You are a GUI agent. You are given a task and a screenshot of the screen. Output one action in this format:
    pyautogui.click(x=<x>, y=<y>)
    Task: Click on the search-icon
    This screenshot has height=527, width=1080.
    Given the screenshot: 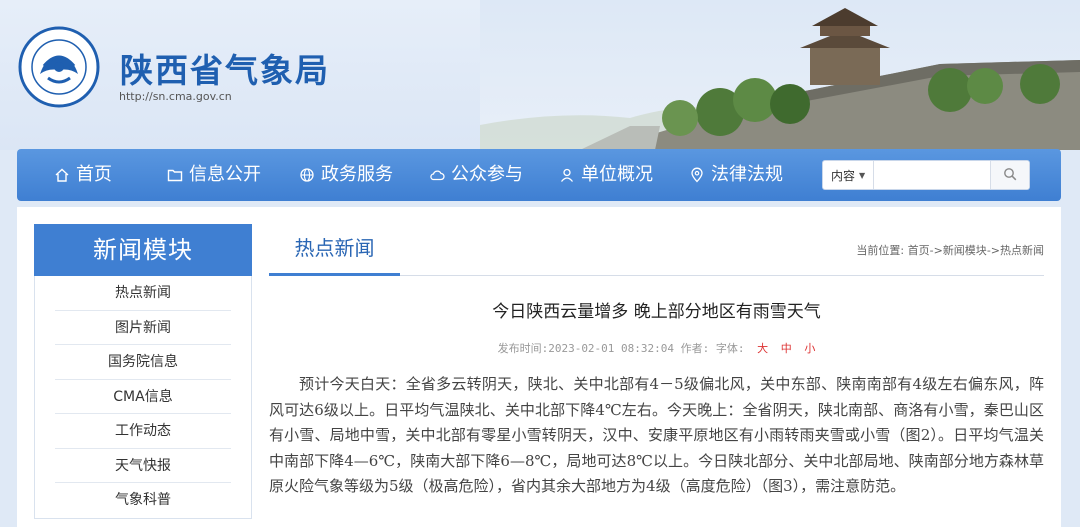 What is the action you would take?
    pyautogui.click(x=1010, y=175)
    